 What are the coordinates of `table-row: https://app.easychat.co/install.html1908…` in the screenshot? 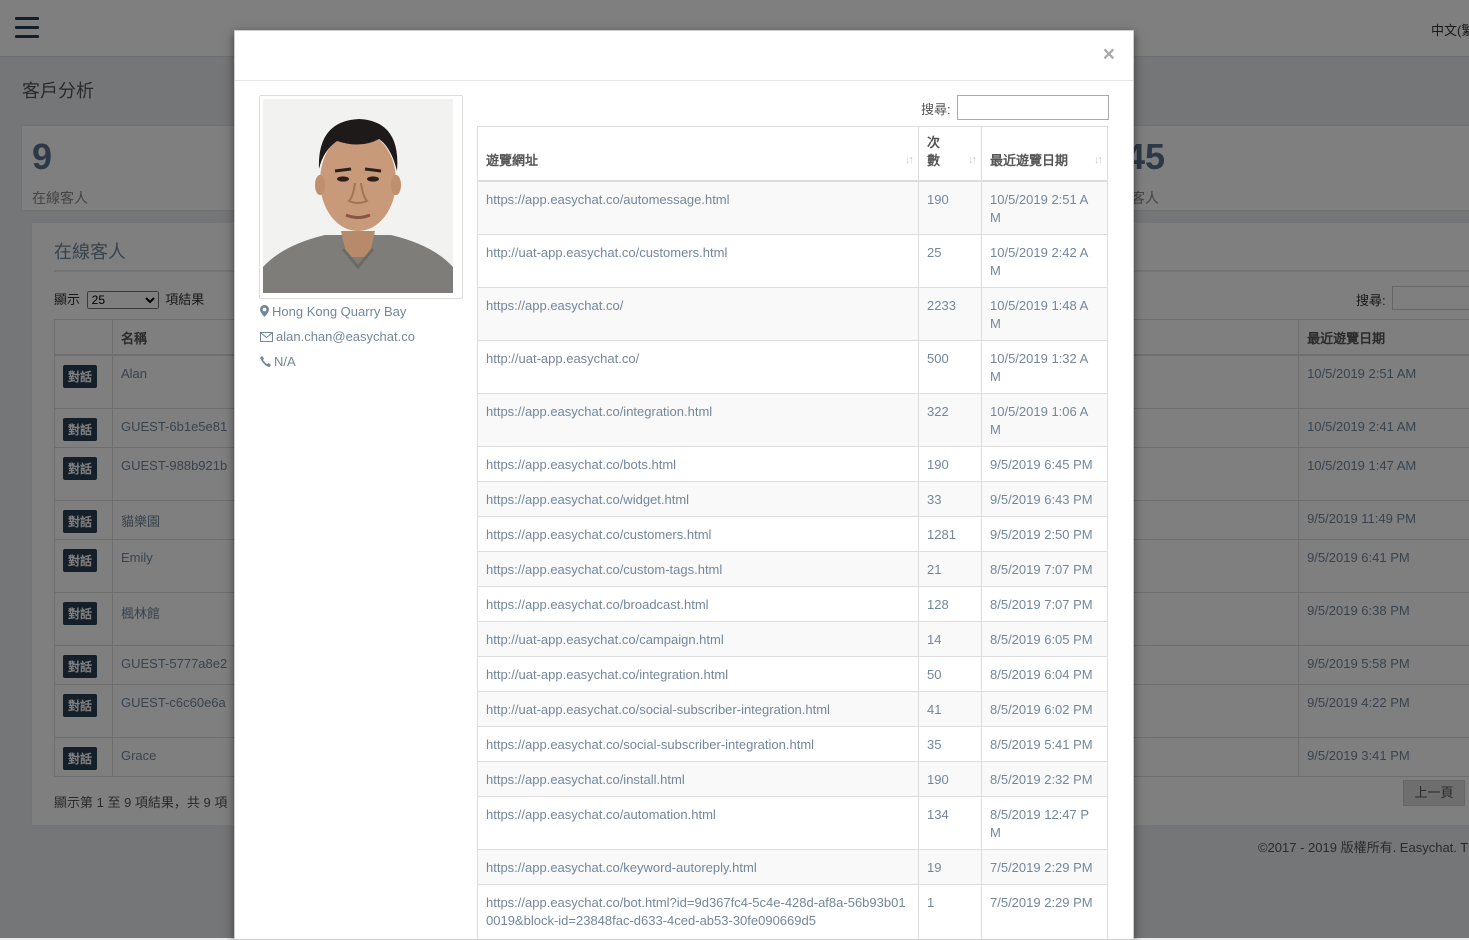 It's located at (793, 778).